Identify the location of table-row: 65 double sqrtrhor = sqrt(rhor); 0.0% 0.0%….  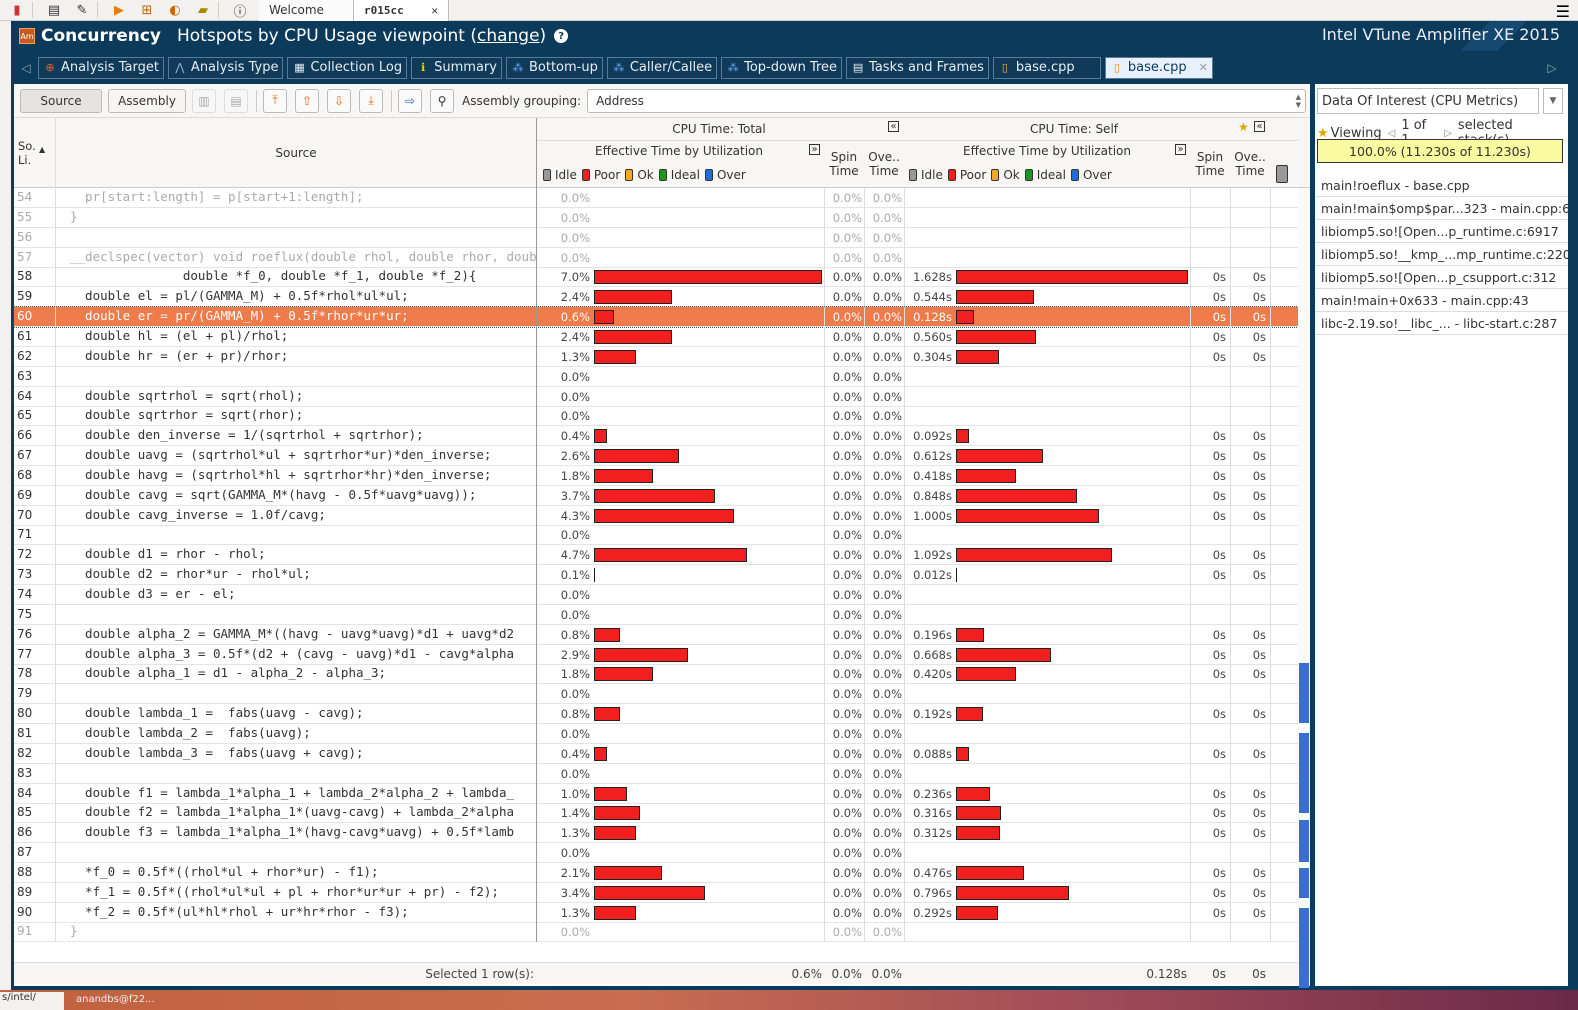
(656, 416).